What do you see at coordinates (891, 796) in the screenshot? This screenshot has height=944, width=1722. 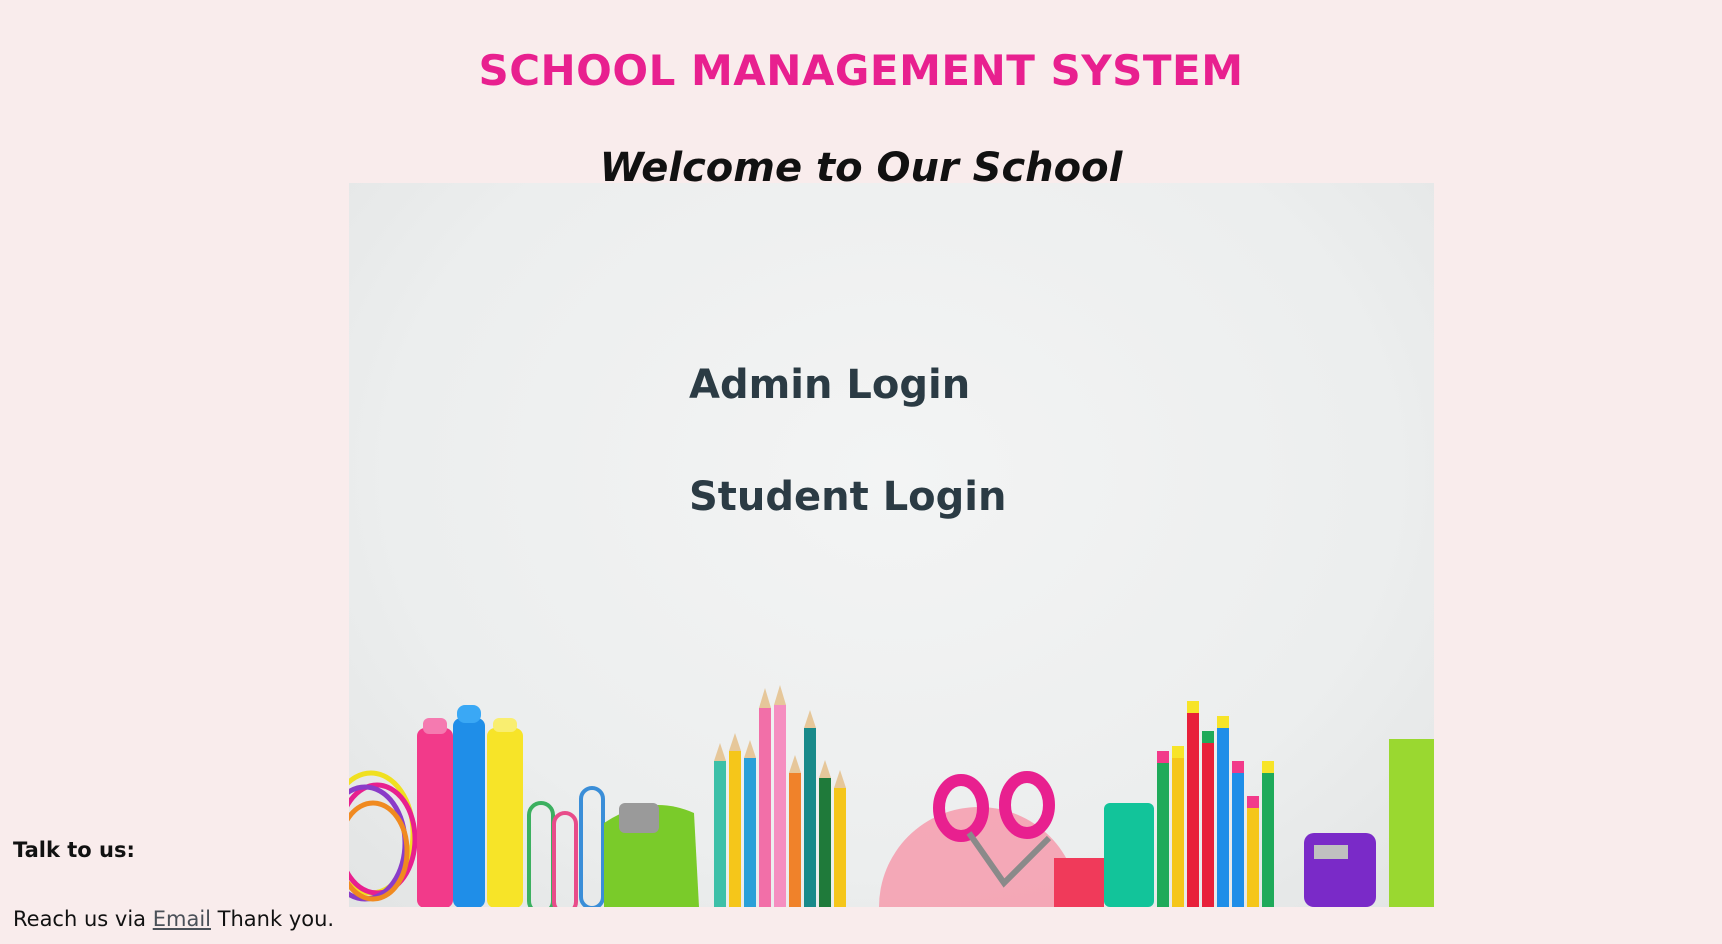 I see `school-supplies-illustration` at bounding box center [891, 796].